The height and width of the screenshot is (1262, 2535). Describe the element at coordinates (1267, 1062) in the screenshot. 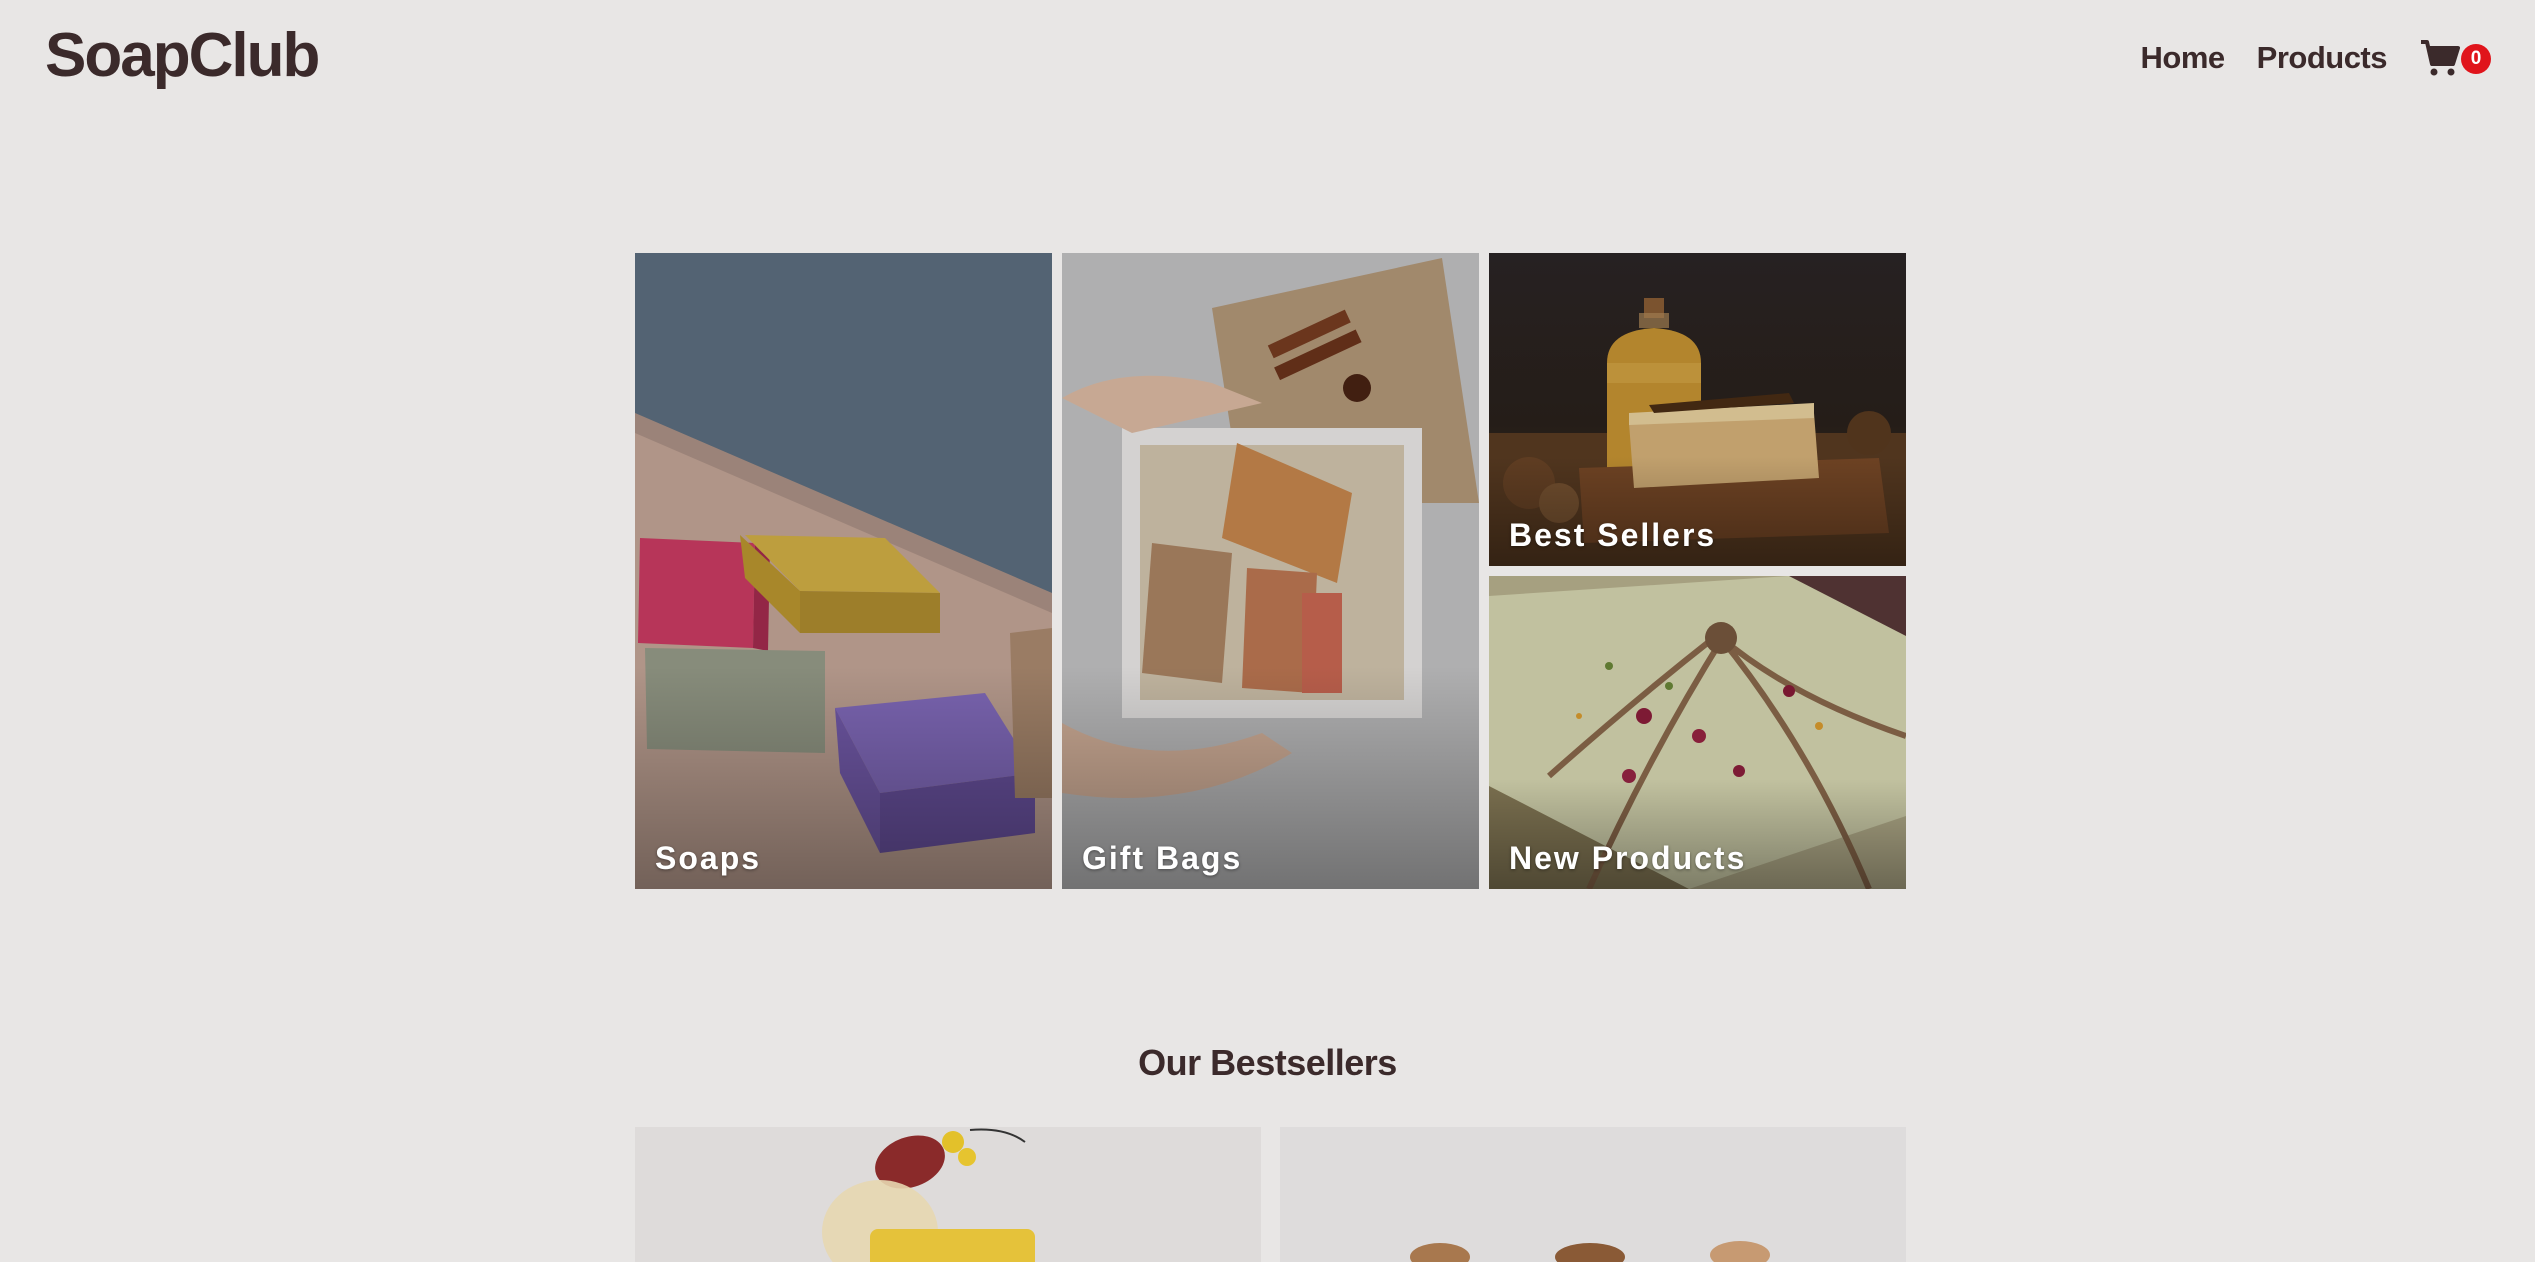

I see `bestsellers-heading: Our Bestsellers` at that location.